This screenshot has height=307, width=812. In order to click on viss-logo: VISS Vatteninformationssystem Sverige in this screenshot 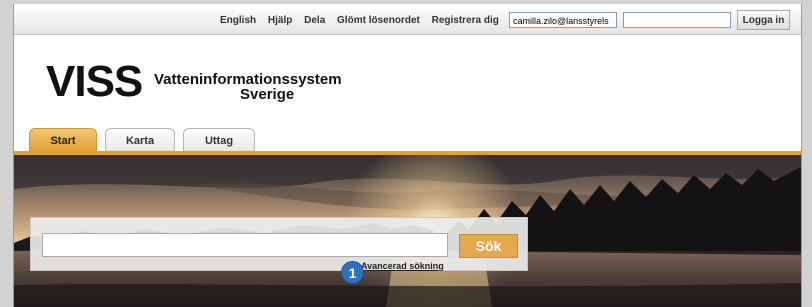, I will do `click(194, 81)`.